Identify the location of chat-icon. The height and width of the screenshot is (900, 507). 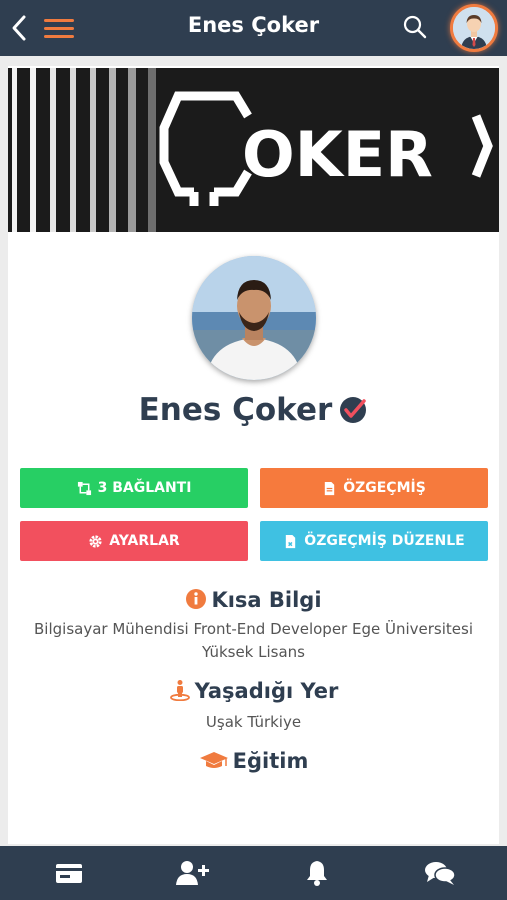
(440, 873).